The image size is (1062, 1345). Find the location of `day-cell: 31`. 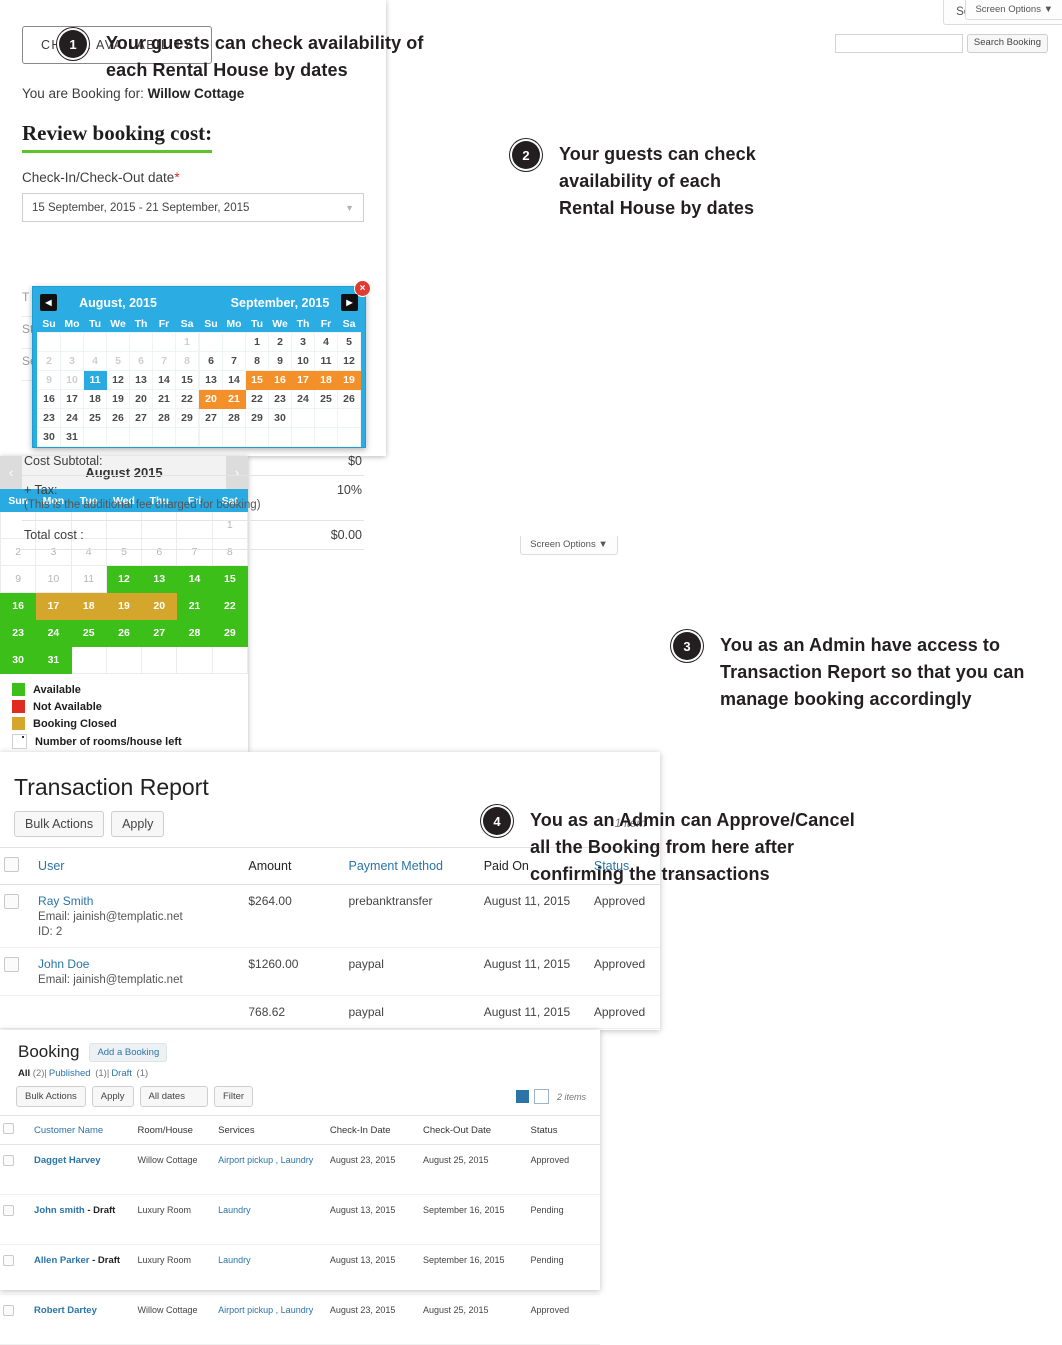

day-cell: 31 is located at coordinates (72, 437).